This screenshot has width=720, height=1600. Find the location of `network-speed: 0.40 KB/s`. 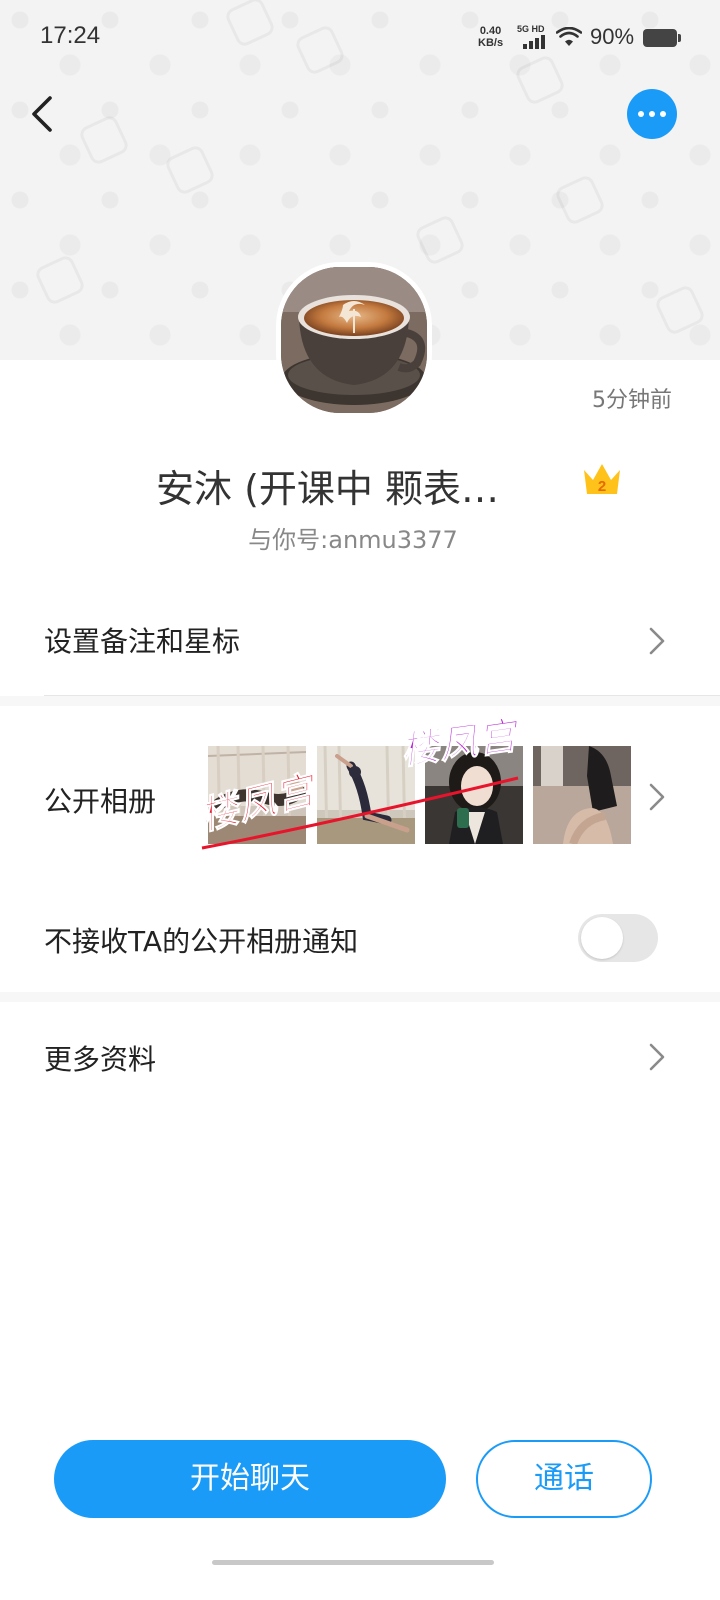

network-speed: 0.40 KB/s is located at coordinates (490, 37).